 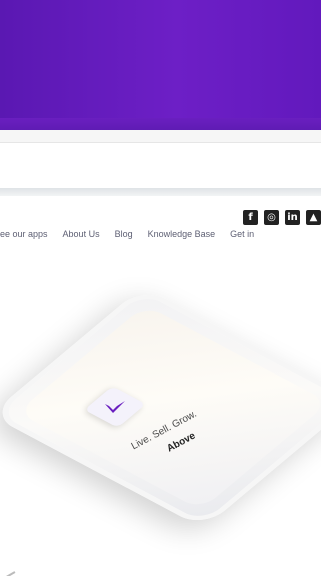 I want to click on search-bar, so click(x=160, y=165).